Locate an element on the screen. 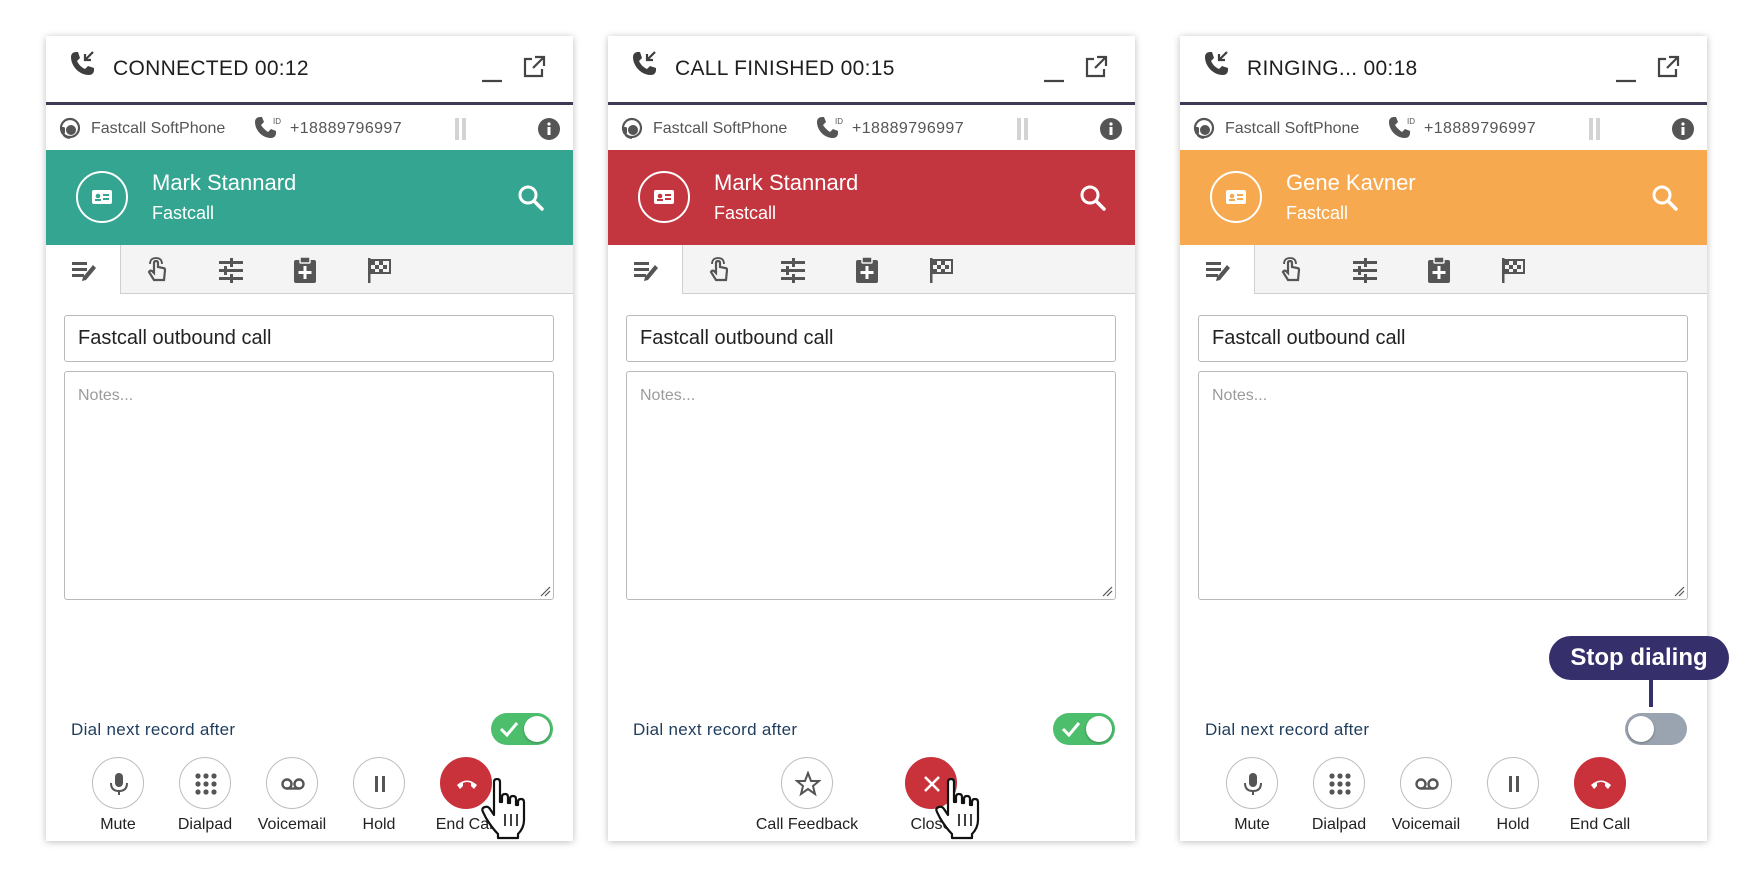  contact-header: Mark Stannard Fastcall is located at coordinates (309, 197).